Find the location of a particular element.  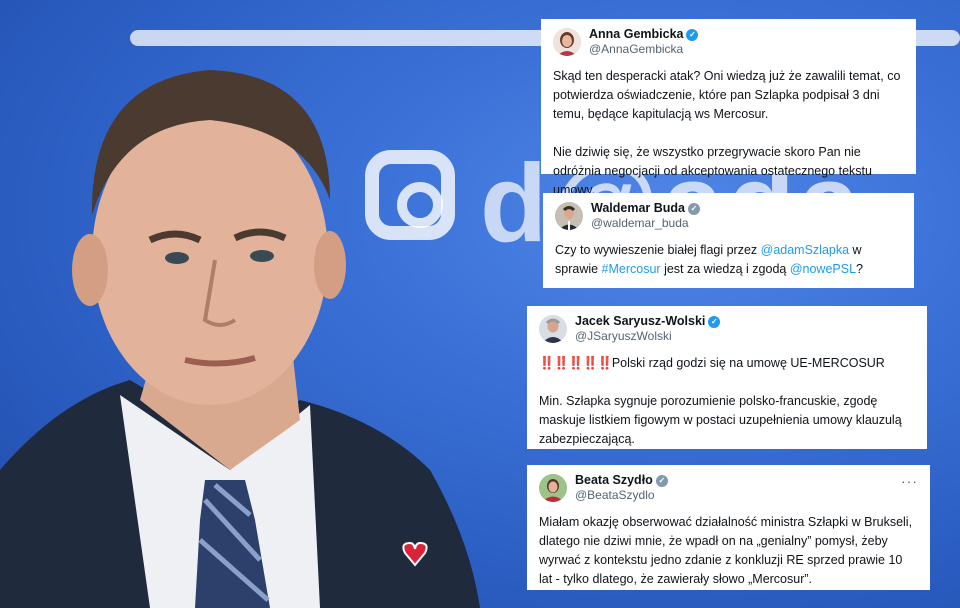

author-name: Waldemar Buda is located at coordinates (638, 208).